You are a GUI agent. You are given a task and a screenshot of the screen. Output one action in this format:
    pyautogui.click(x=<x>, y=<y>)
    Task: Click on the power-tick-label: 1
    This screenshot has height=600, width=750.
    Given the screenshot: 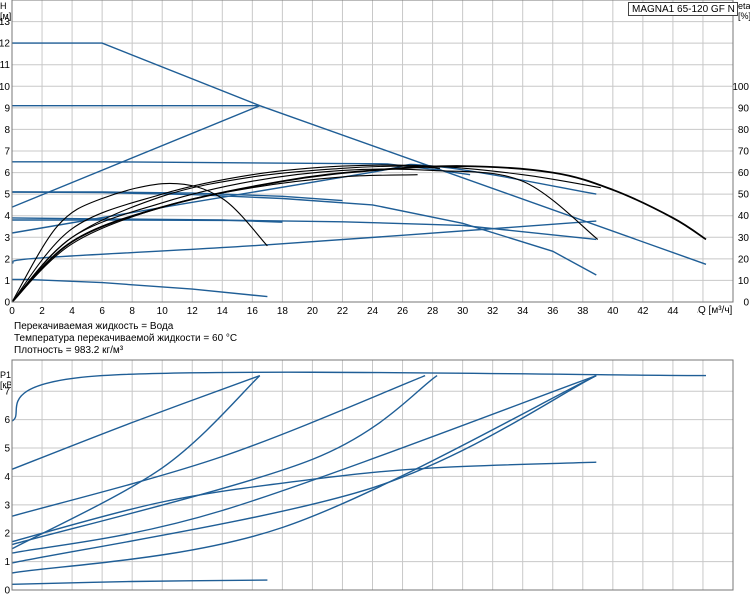 What is the action you would take?
    pyautogui.click(x=7, y=562)
    